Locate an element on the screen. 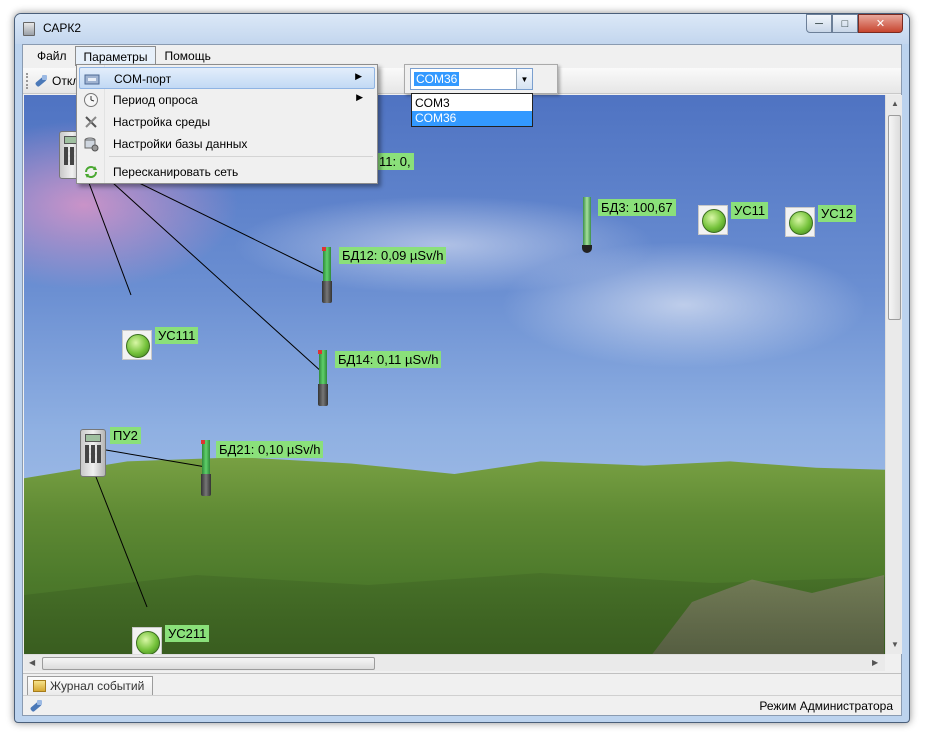 This screenshot has height=740, width=926. menu-separator is located at coordinates (241, 156).